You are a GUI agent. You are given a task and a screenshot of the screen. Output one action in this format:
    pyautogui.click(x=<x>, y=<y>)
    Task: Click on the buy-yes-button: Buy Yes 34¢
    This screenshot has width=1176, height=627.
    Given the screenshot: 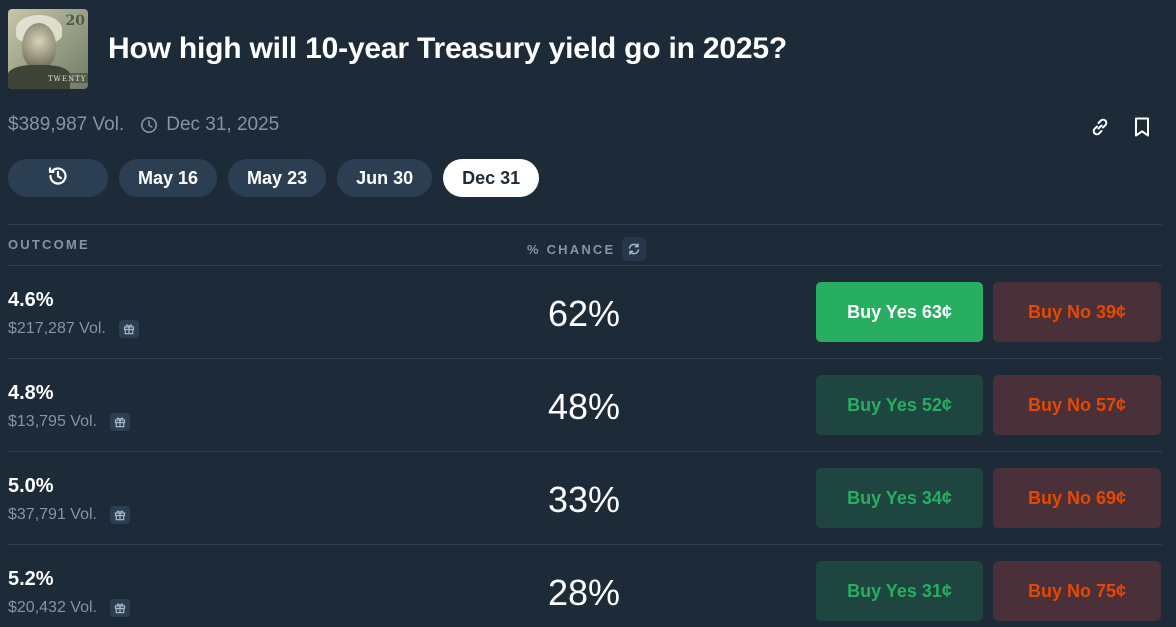 What is the action you would take?
    pyautogui.click(x=899, y=498)
    